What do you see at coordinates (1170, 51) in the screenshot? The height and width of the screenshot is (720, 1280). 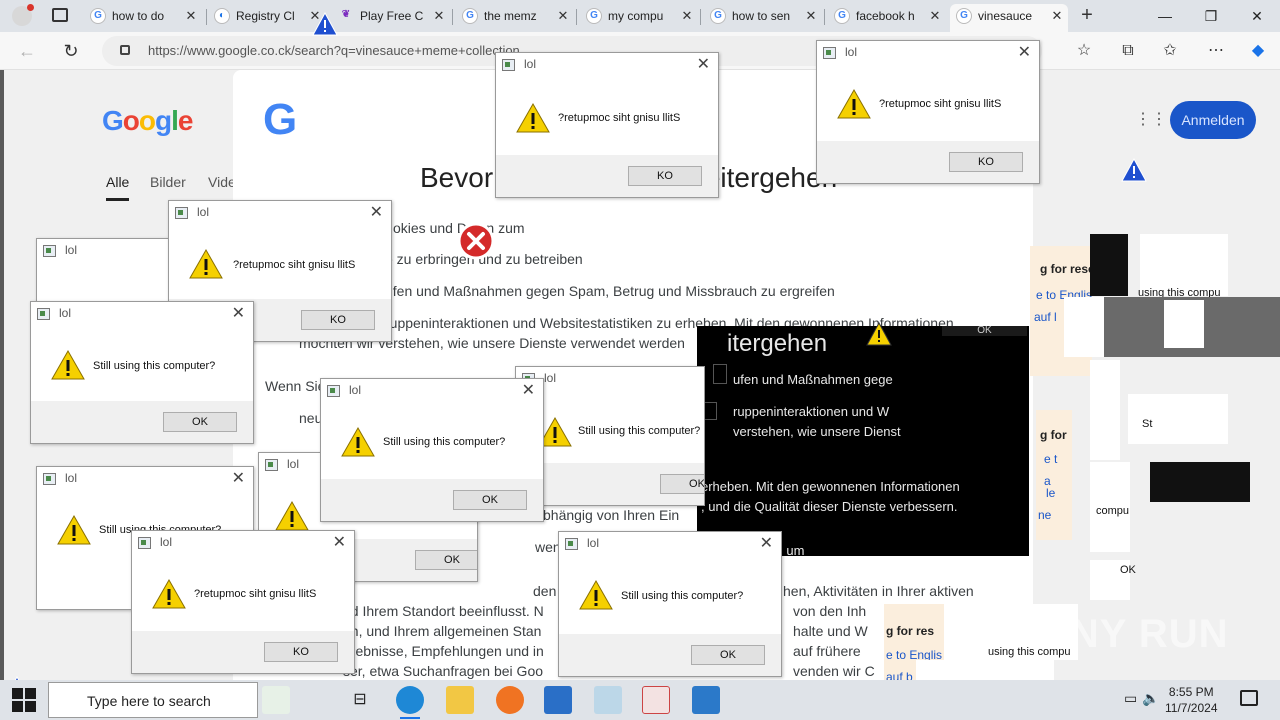 I see `favorites-icon: ✩` at bounding box center [1170, 51].